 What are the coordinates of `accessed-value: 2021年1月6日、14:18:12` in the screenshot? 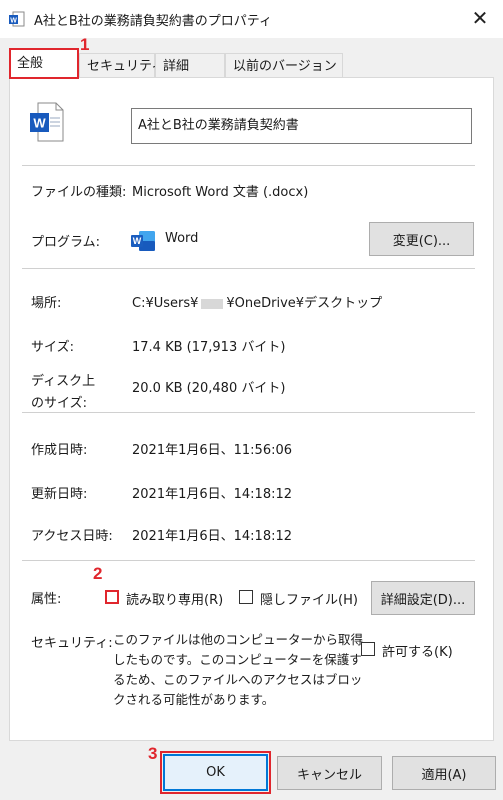 It's located at (212, 536).